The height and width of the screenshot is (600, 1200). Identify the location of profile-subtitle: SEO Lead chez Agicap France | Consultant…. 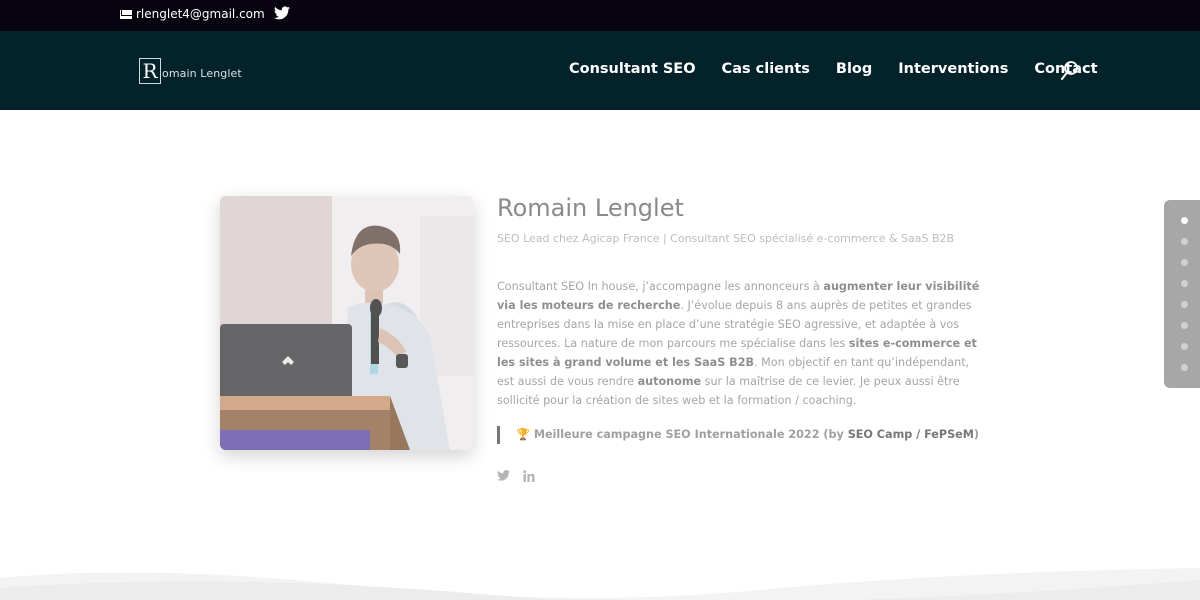
(726, 238).